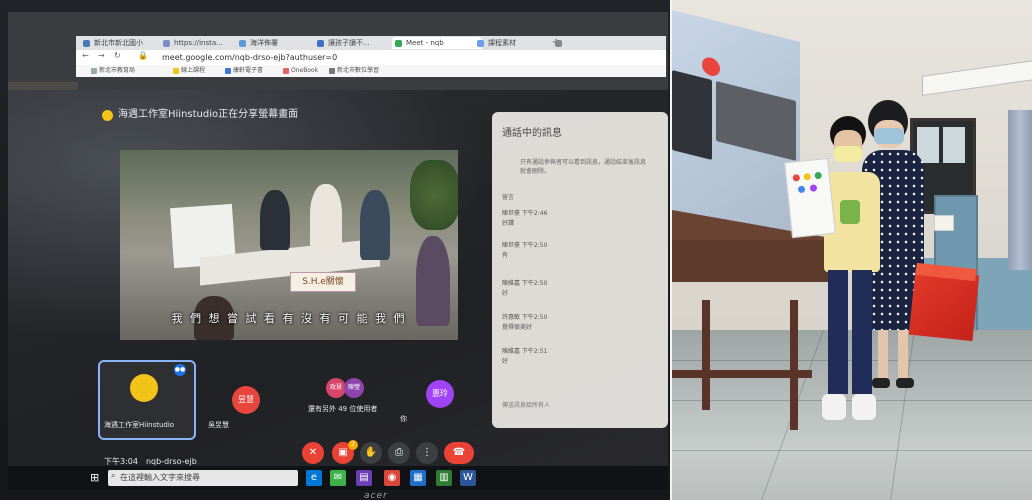 This screenshot has height=500, width=1032. I want to click on meeting-code: nqb-drso-ejb, so click(171, 461).